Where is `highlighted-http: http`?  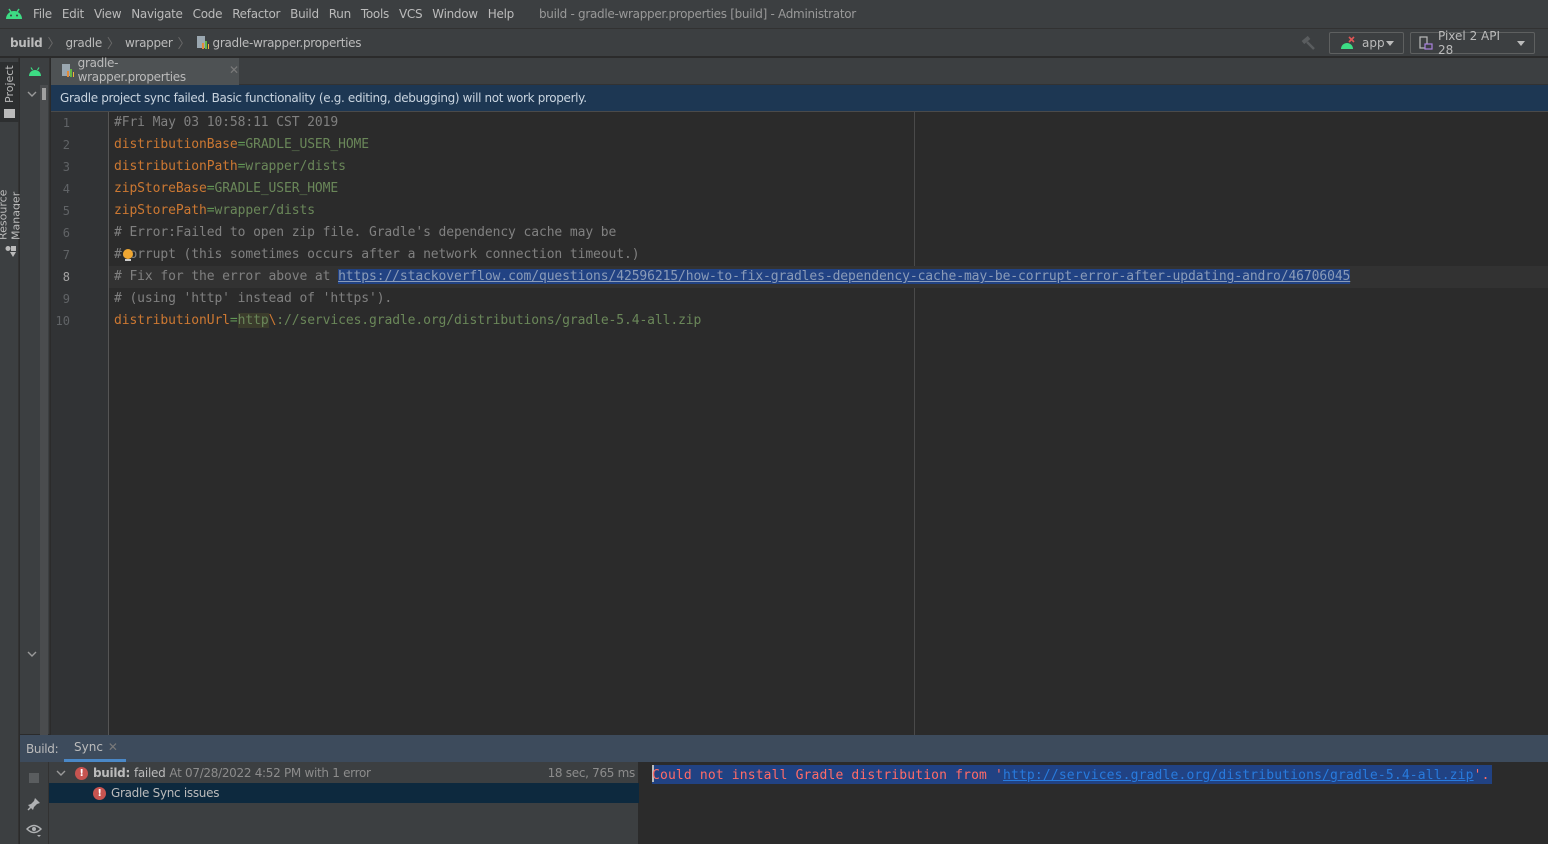
highlighted-http: http is located at coordinates (253, 320).